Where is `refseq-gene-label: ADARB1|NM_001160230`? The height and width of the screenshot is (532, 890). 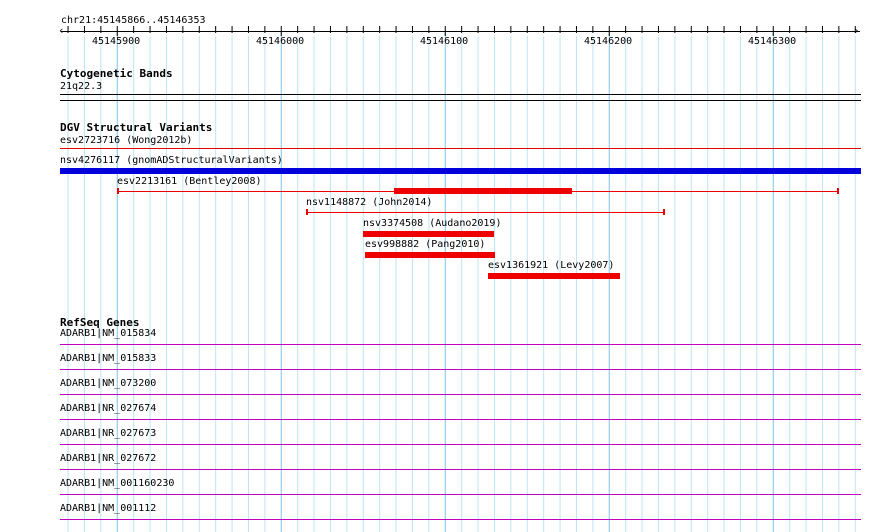
refseq-gene-label: ADARB1|NM_001160230 is located at coordinates (117, 483).